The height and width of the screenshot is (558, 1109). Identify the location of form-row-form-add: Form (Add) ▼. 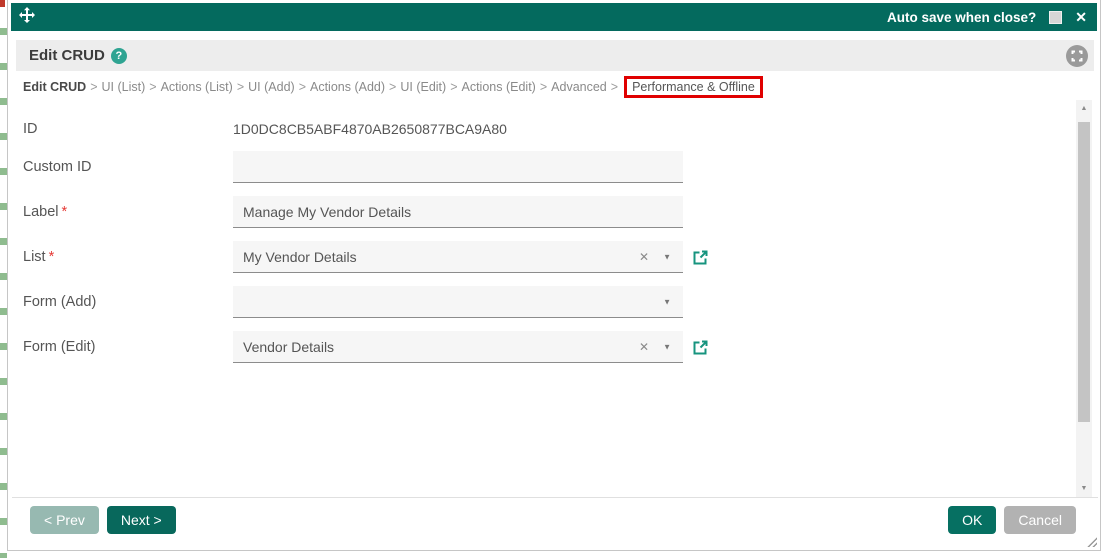
(353, 302).